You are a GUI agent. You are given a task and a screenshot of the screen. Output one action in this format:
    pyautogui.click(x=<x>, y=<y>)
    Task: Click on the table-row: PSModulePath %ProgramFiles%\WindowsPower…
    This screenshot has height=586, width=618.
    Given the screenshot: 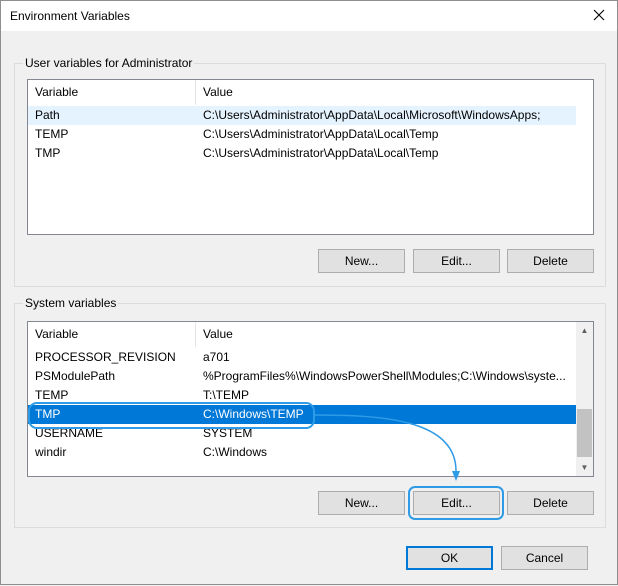 What is the action you would take?
    pyautogui.click(x=302, y=376)
    